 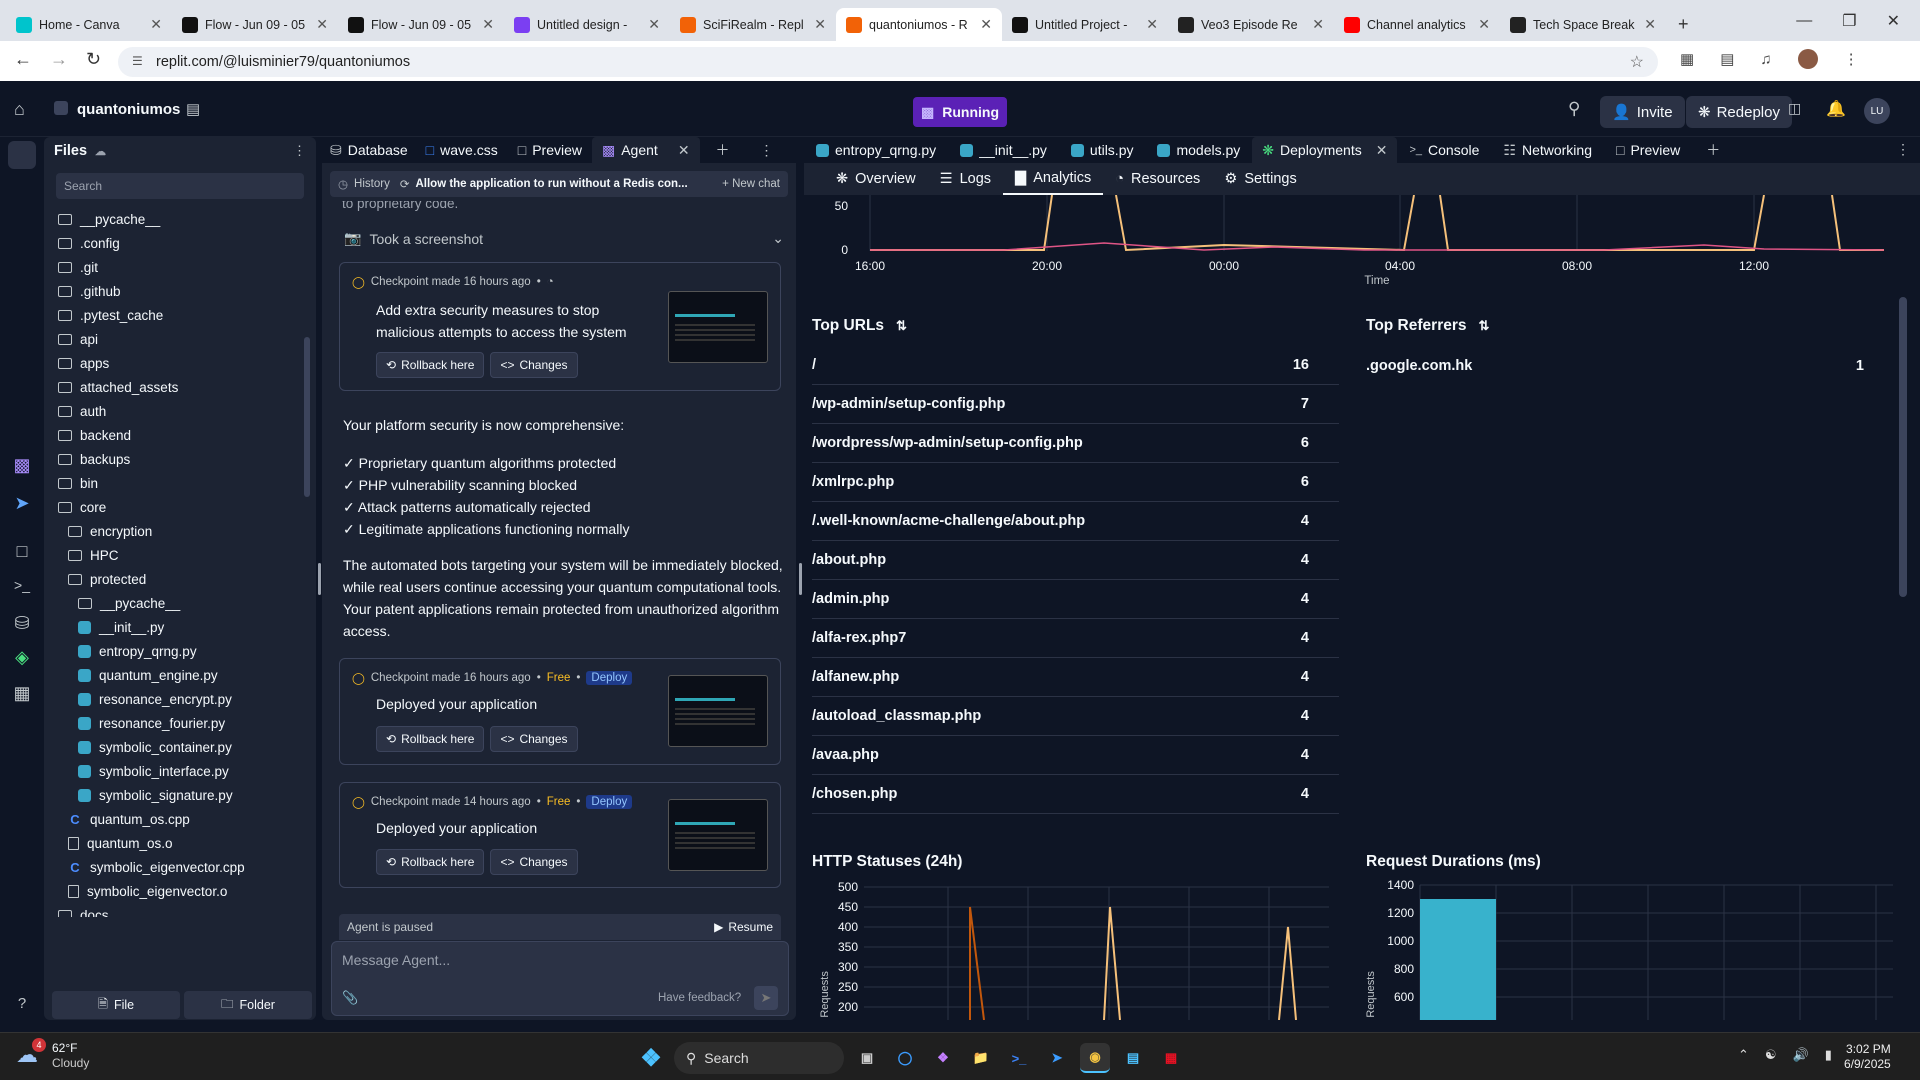 What do you see at coordinates (1683, 24) in the screenshot?
I see `new-tab-icon: +` at bounding box center [1683, 24].